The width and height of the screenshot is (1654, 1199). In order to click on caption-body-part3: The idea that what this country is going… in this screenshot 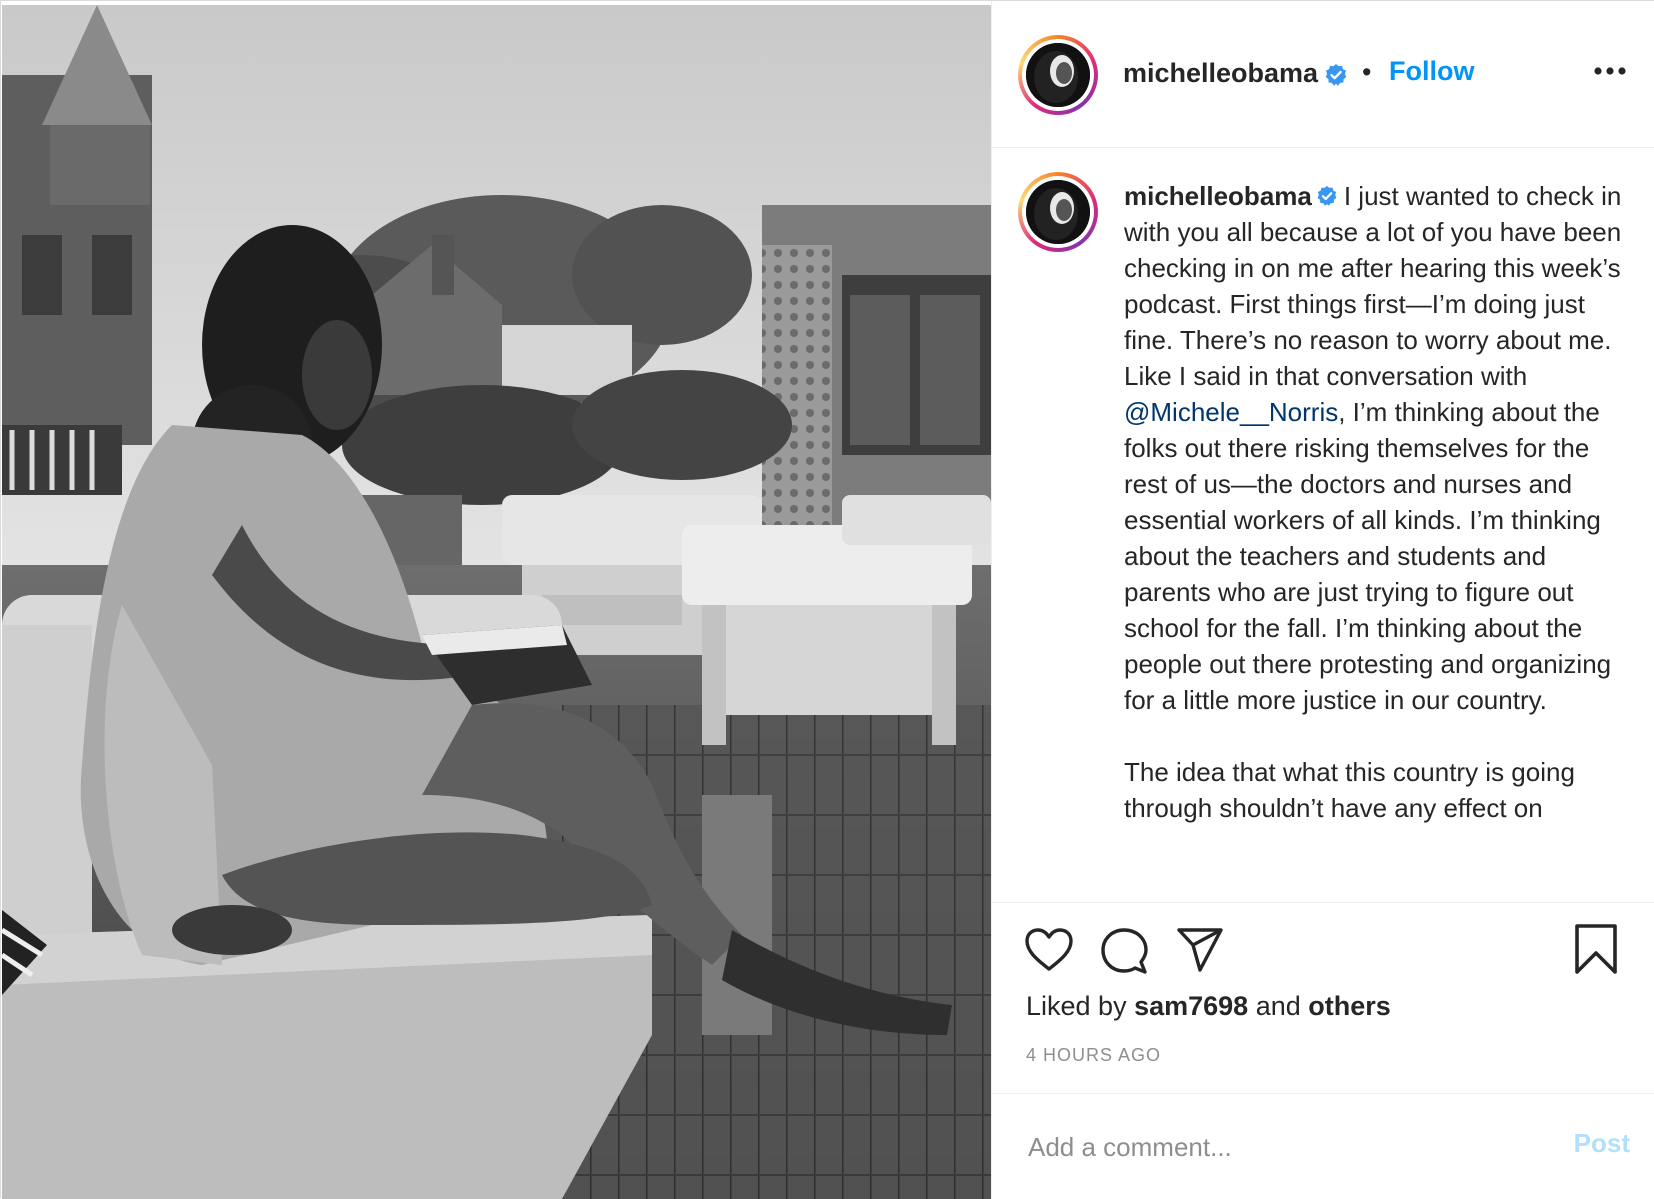, I will do `click(1353, 790)`.